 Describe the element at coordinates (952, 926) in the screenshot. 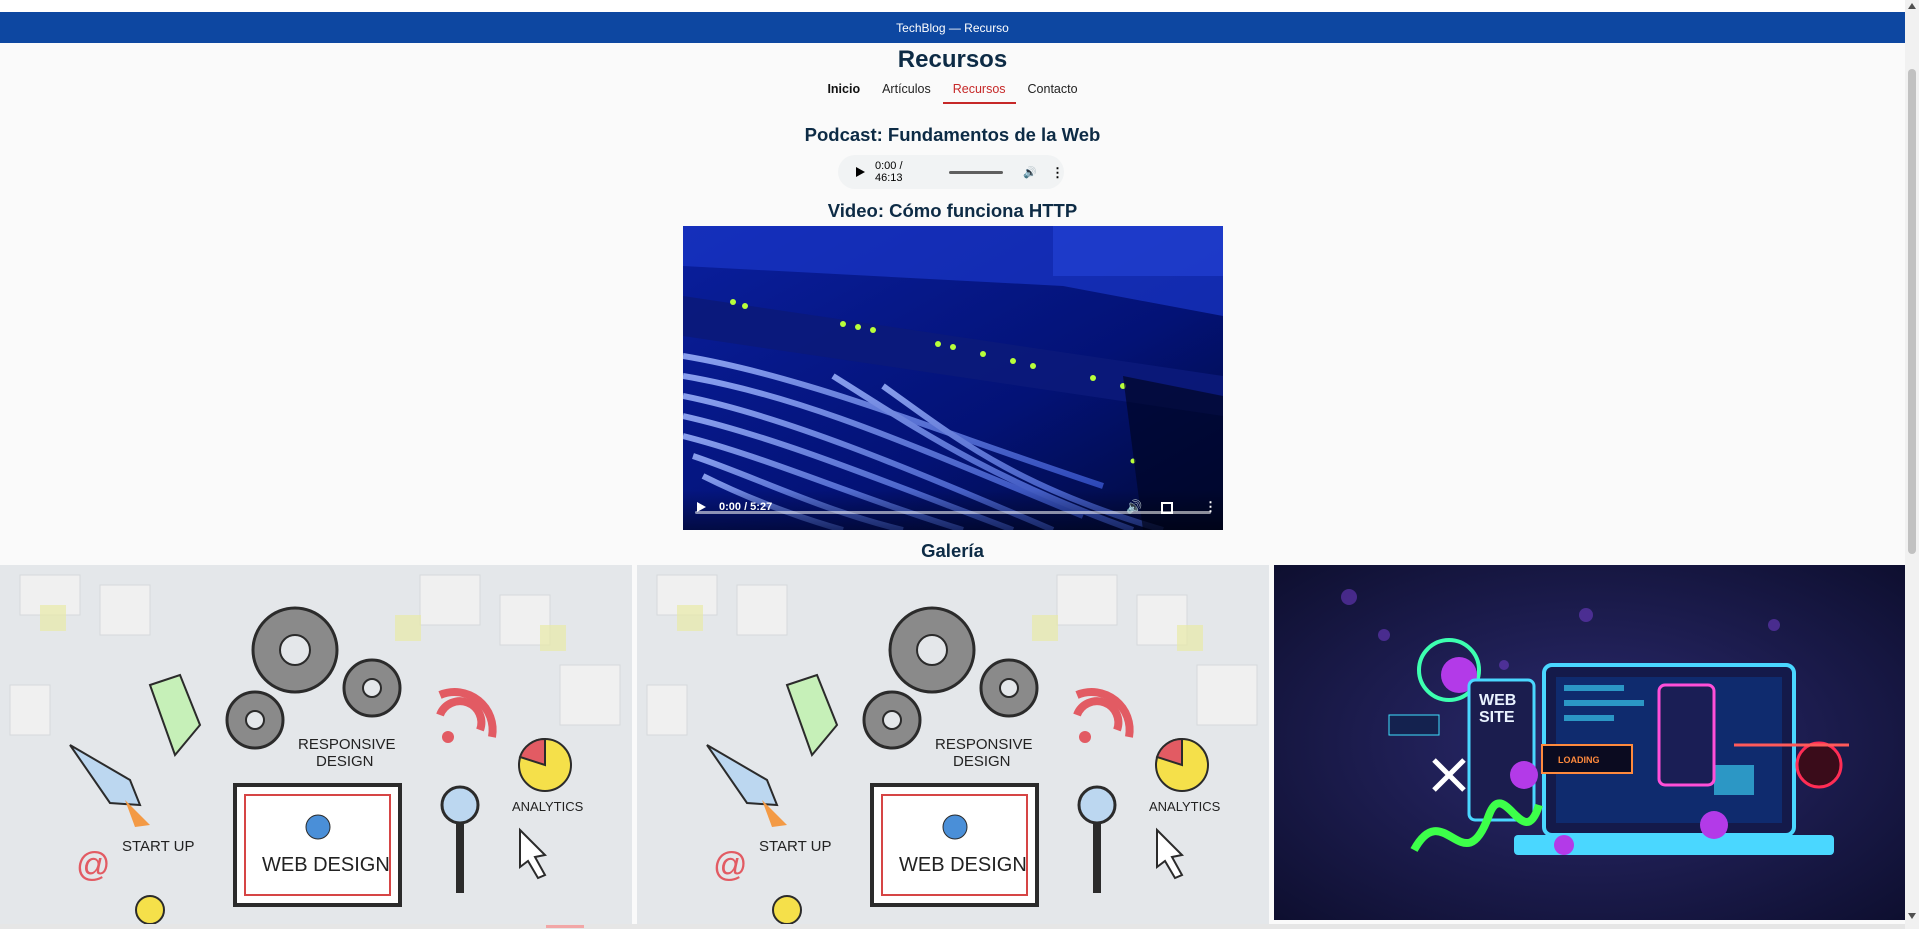

I see `bottom-strip` at that location.